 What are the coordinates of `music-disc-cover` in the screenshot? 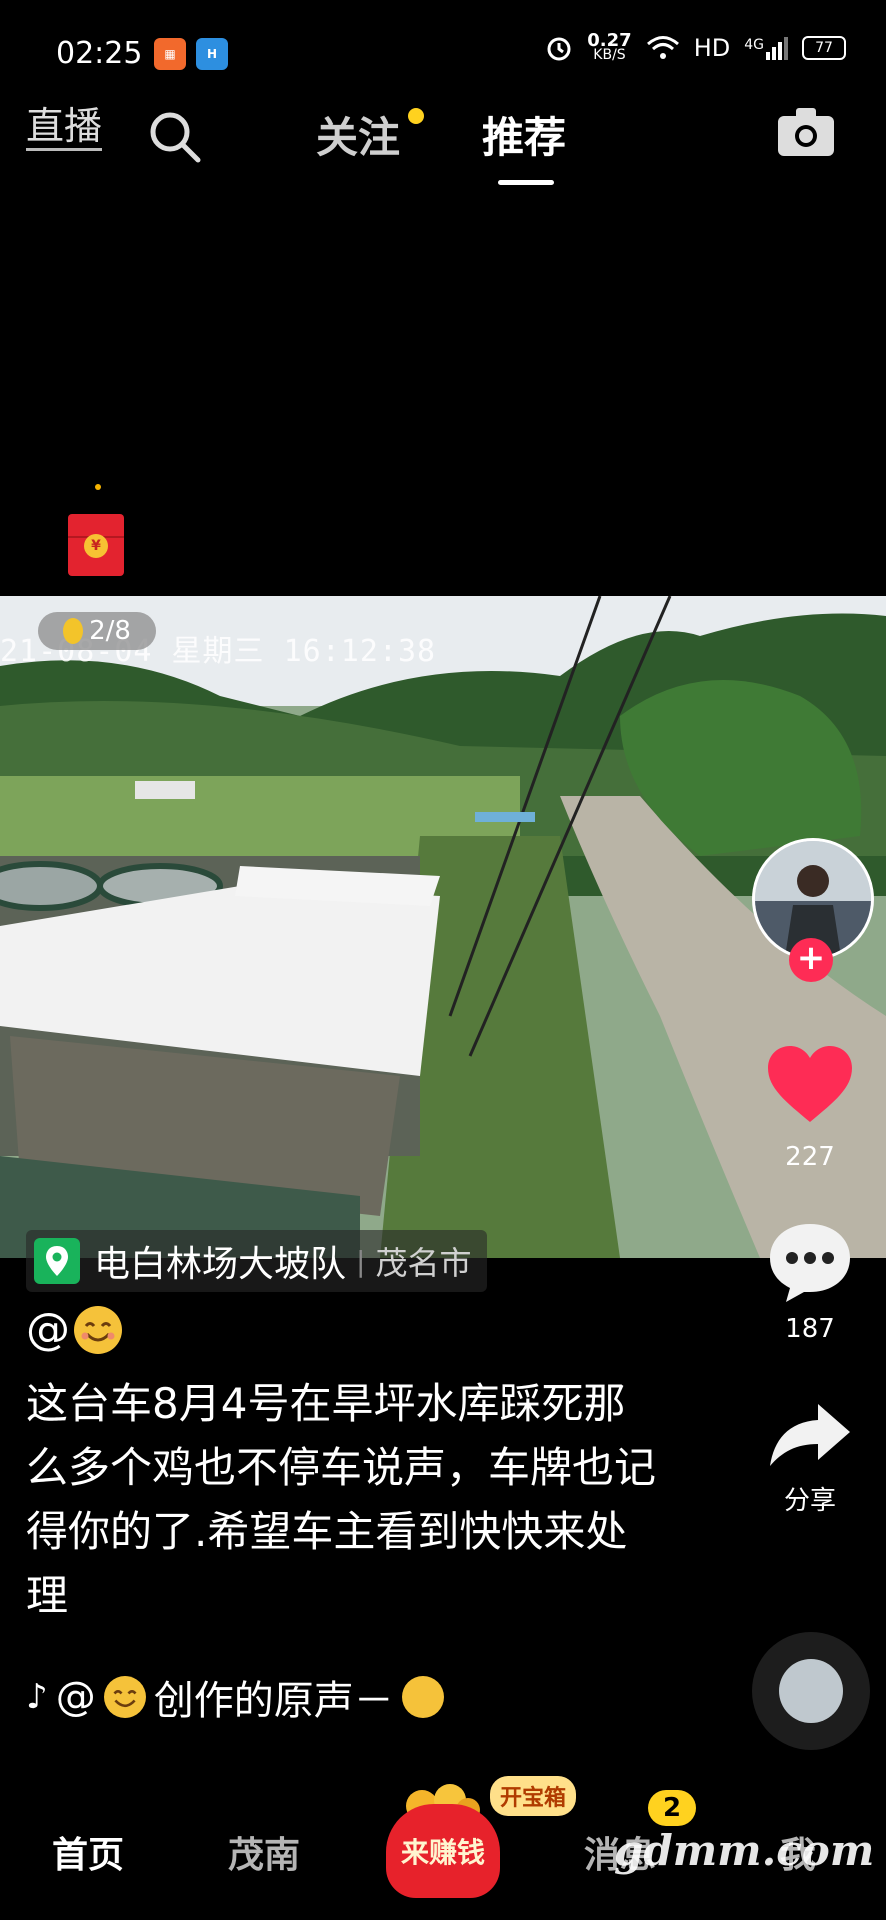 It's located at (811, 1691).